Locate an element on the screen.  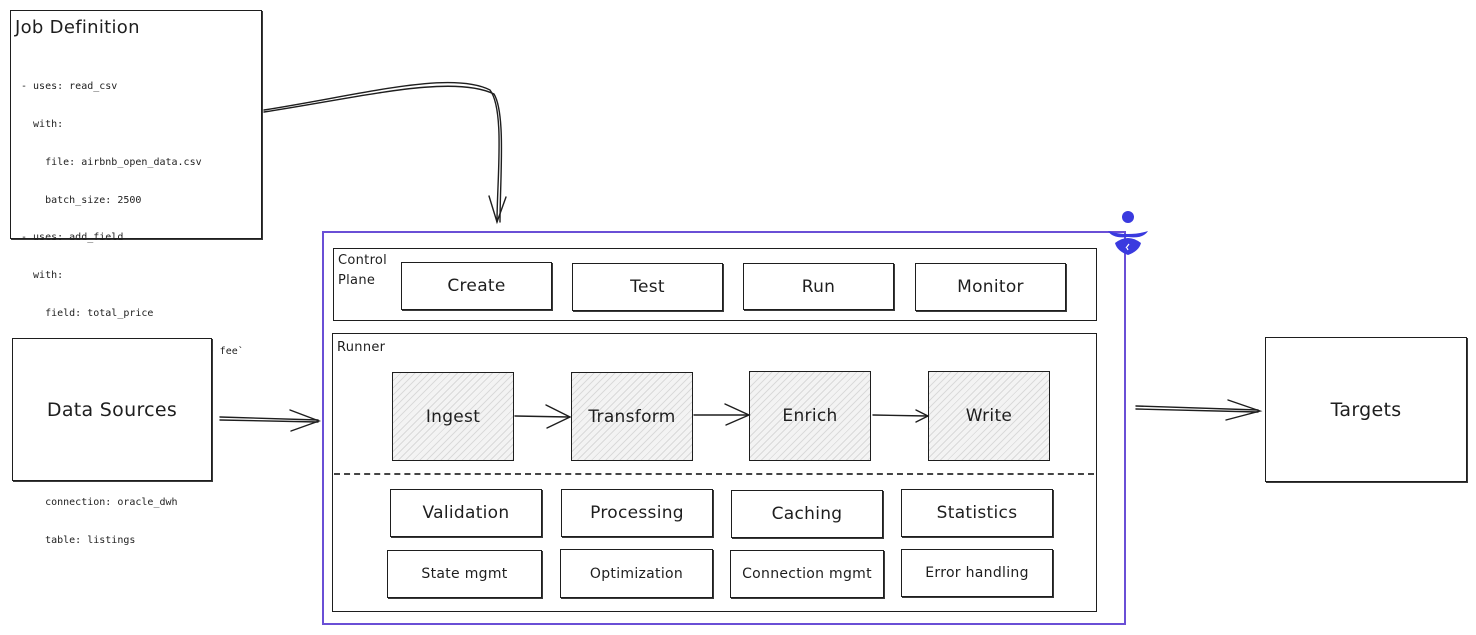
targets-label: Targets is located at coordinates (1366, 409).